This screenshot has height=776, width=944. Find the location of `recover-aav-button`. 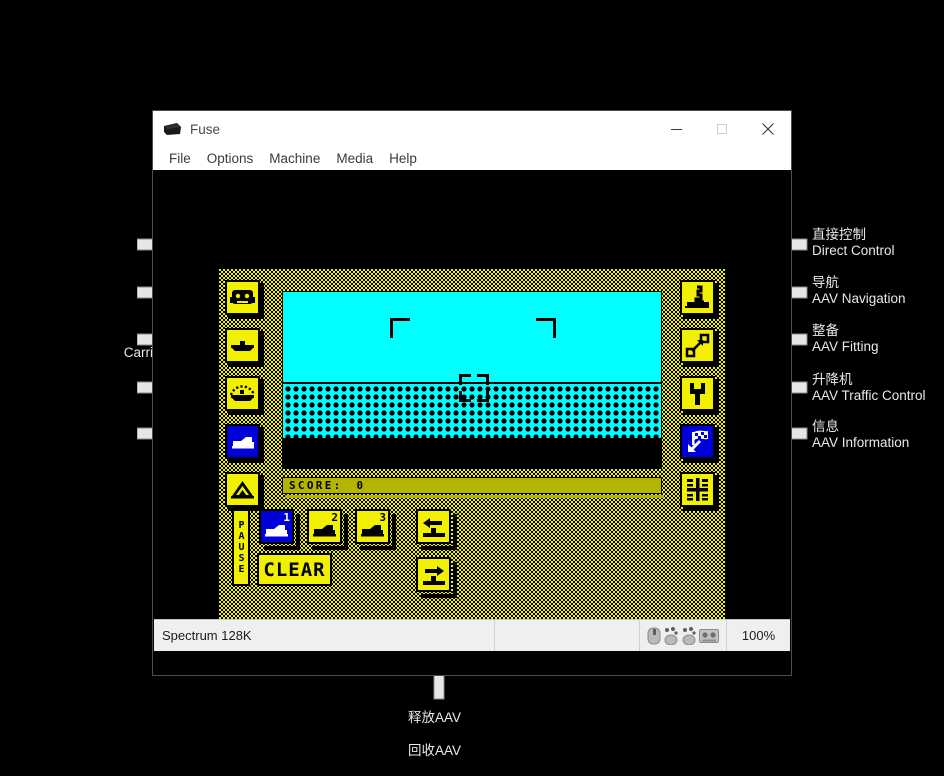

recover-aav-button is located at coordinates (436, 529).